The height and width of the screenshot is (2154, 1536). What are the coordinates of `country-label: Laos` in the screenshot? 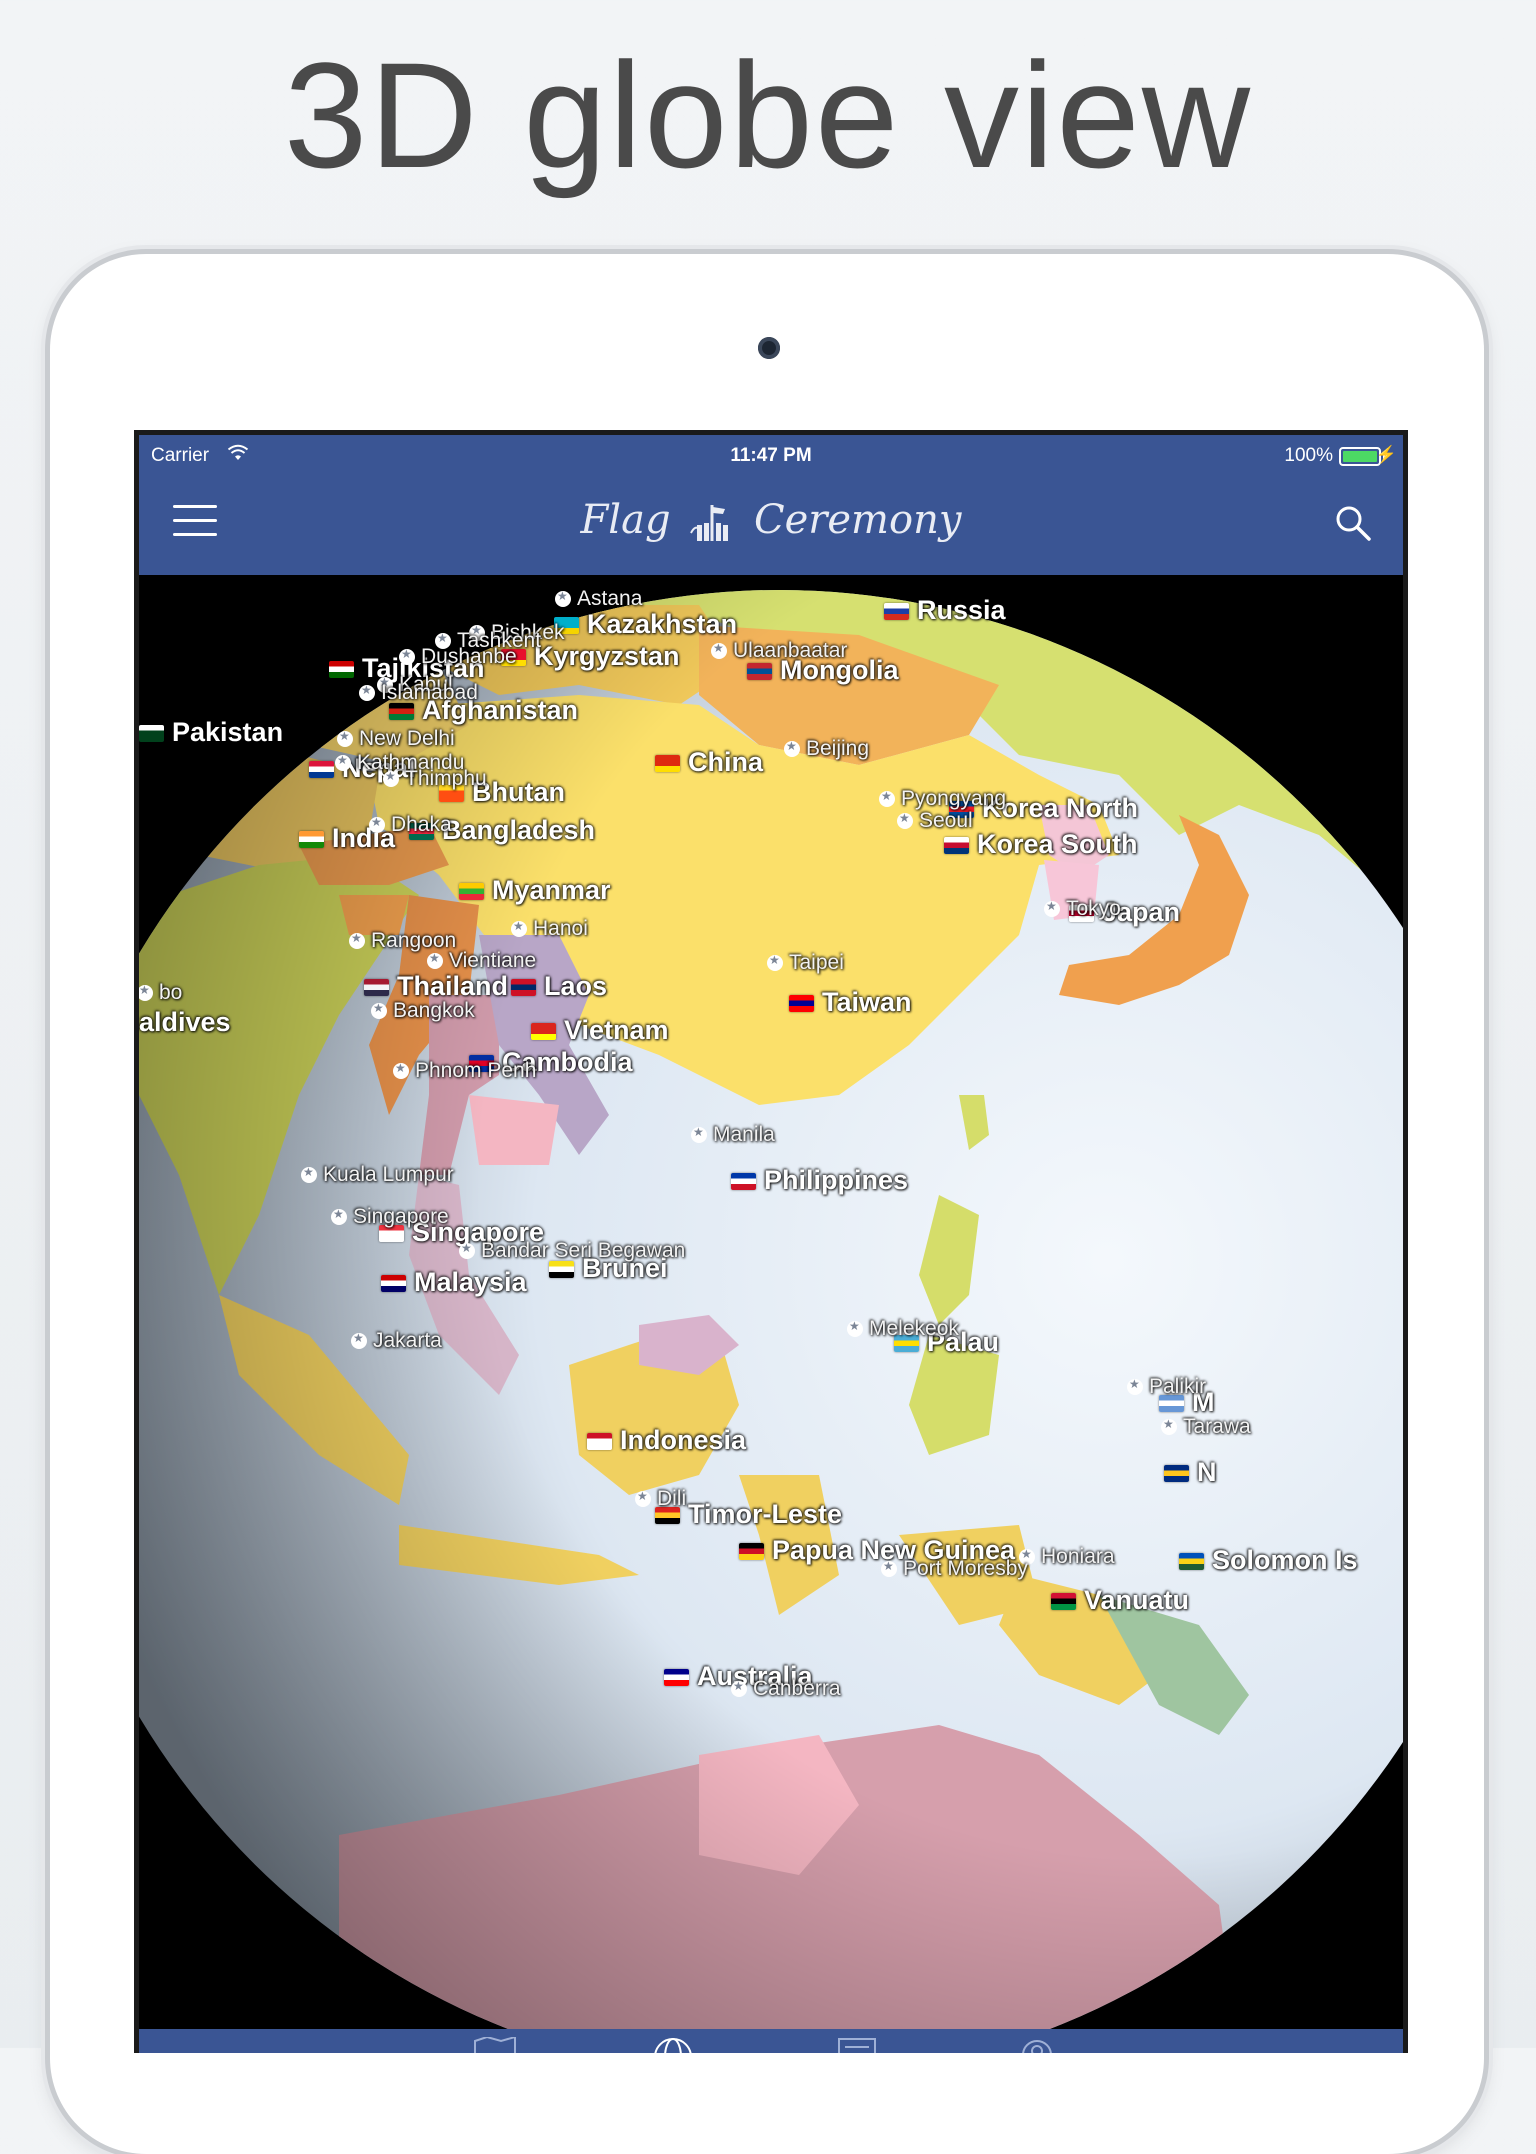 It's located at (559, 986).